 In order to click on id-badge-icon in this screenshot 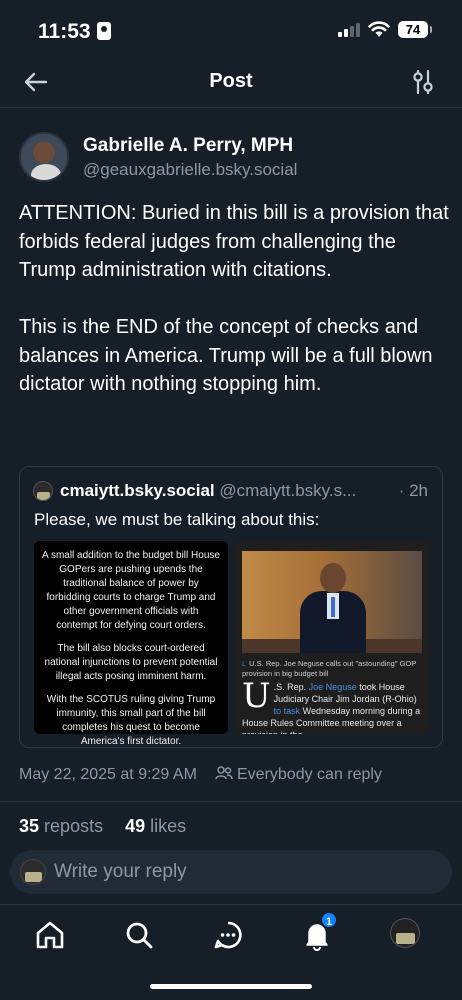, I will do `click(103, 31)`.